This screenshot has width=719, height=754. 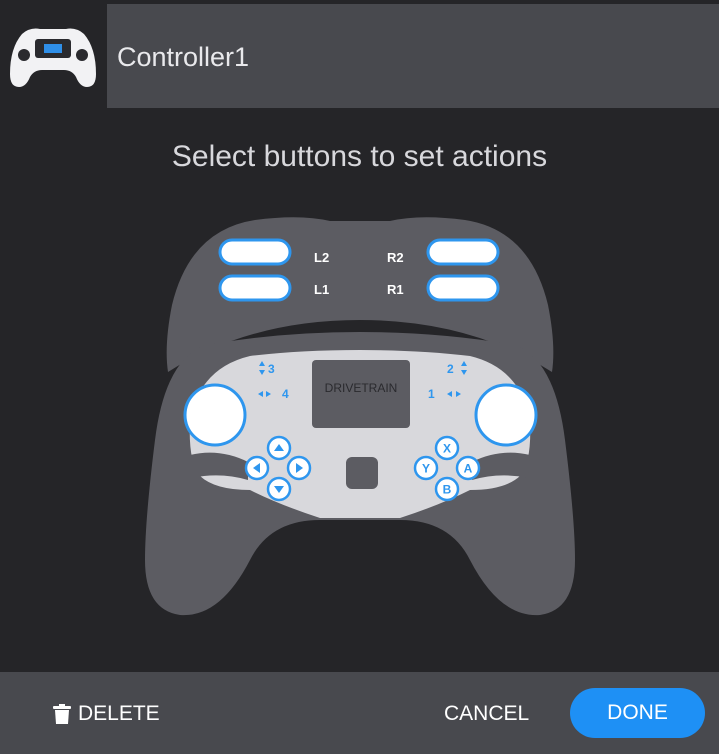 What do you see at coordinates (395, 257) in the screenshot?
I see `r2-label: R2` at bounding box center [395, 257].